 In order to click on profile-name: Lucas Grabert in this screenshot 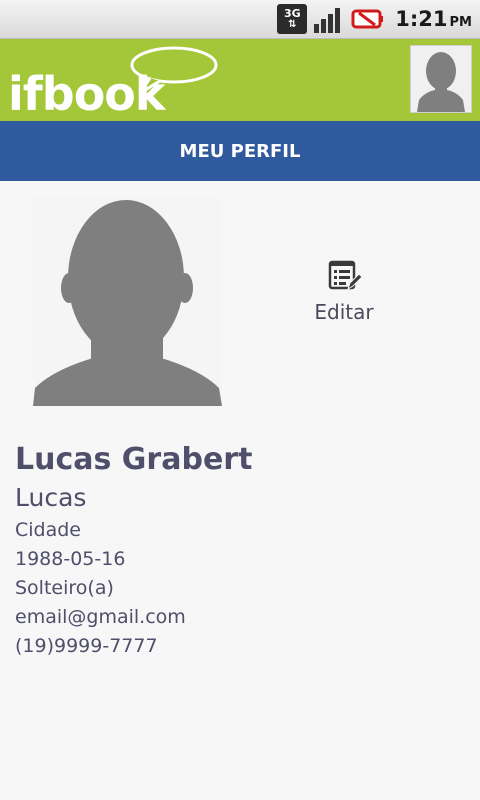, I will do `click(134, 459)`.